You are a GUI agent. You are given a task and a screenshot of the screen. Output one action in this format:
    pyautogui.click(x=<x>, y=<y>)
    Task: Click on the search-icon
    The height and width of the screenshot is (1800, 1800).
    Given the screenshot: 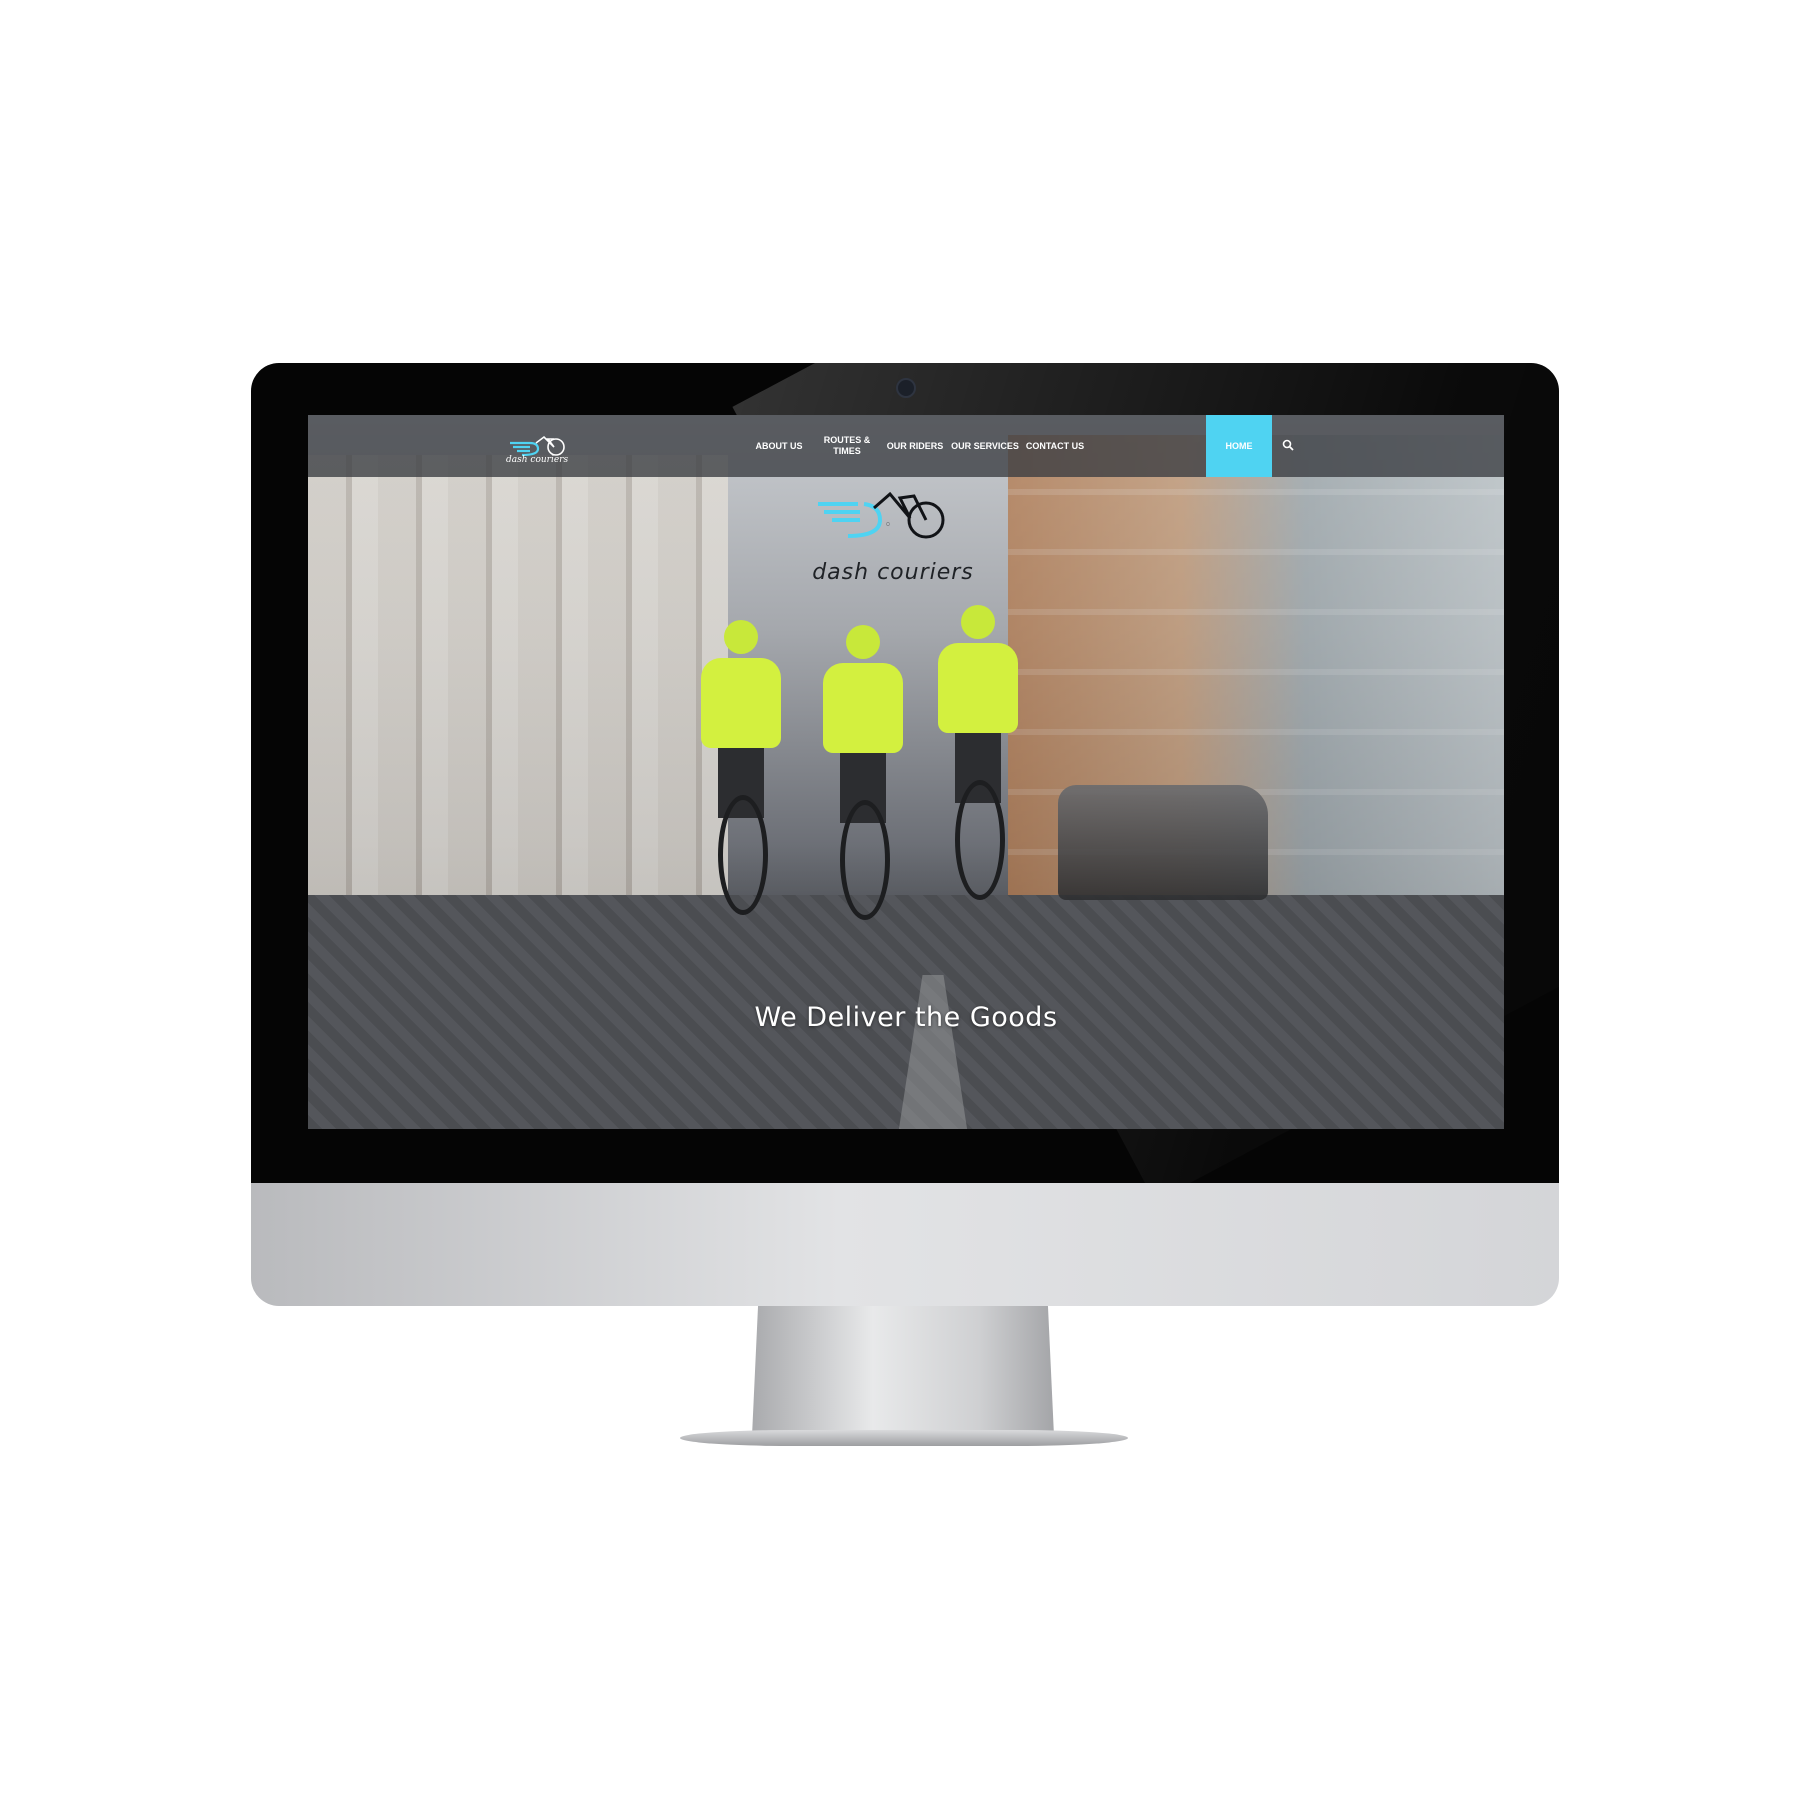 What is the action you would take?
    pyautogui.click(x=1288, y=445)
    